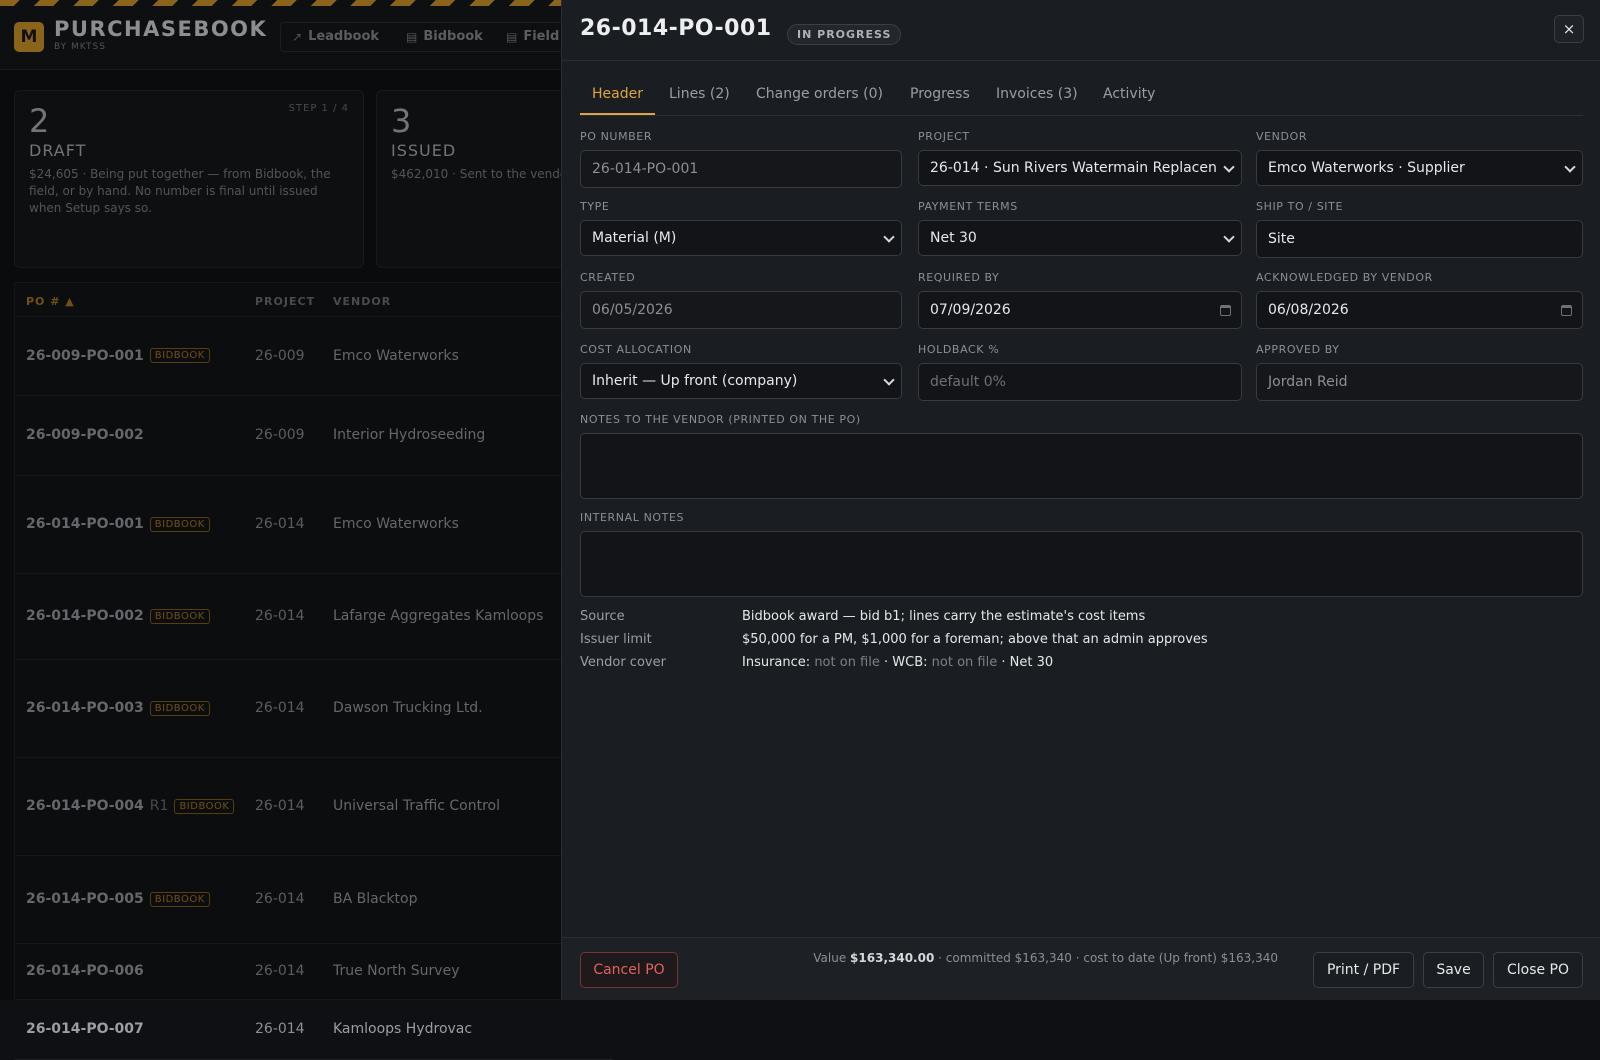  What do you see at coordinates (285, 301) in the screenshot?
I see `column-header-project: PROJECT` at bounding box center [285, 301].